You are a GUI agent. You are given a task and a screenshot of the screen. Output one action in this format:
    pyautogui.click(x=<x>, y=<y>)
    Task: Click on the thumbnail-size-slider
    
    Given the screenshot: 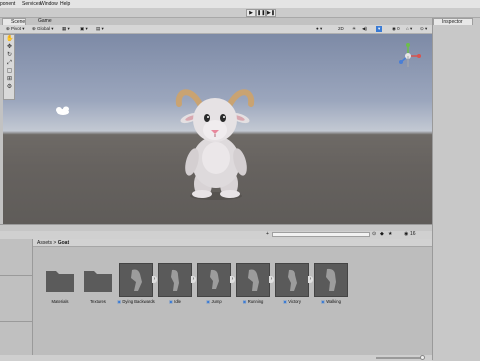 What is the action you would take?
    pyautogui.click(x=400, y=358)
    